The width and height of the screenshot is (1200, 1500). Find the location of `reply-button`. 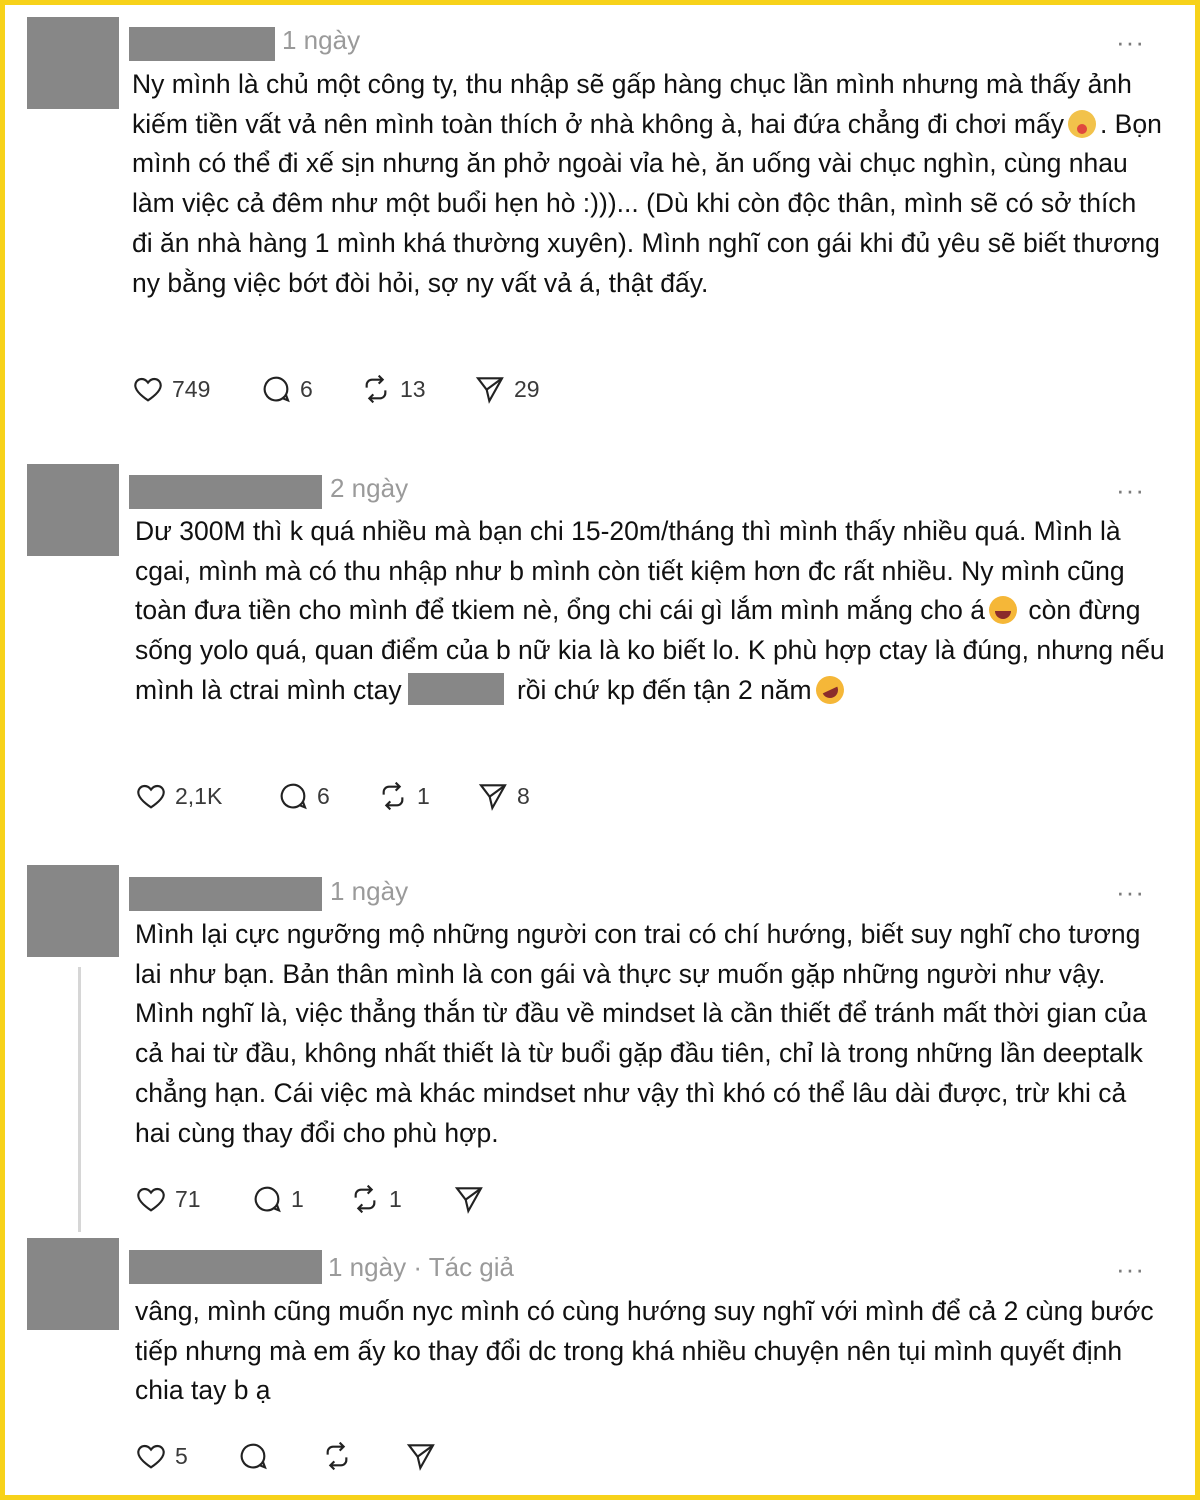

reply-button is located at coordinates (257, 1456).